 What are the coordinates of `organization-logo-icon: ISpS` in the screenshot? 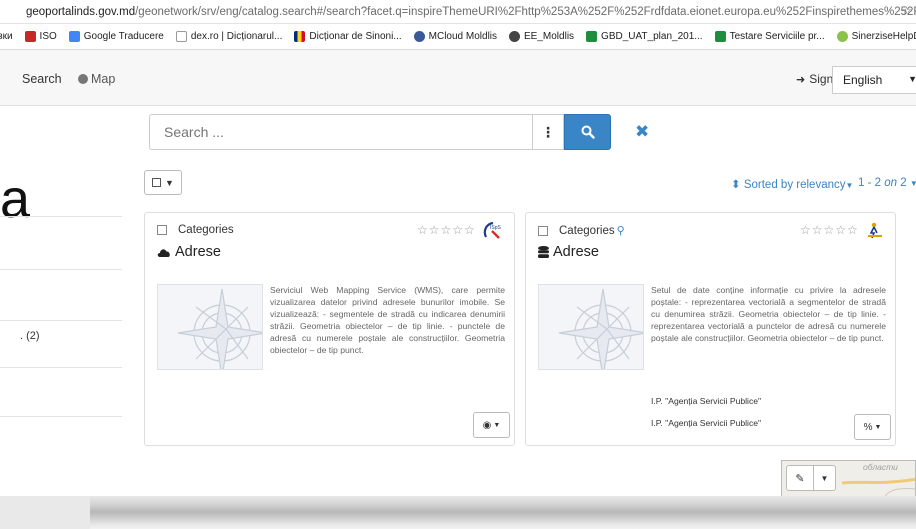 It's located at (492, 230).